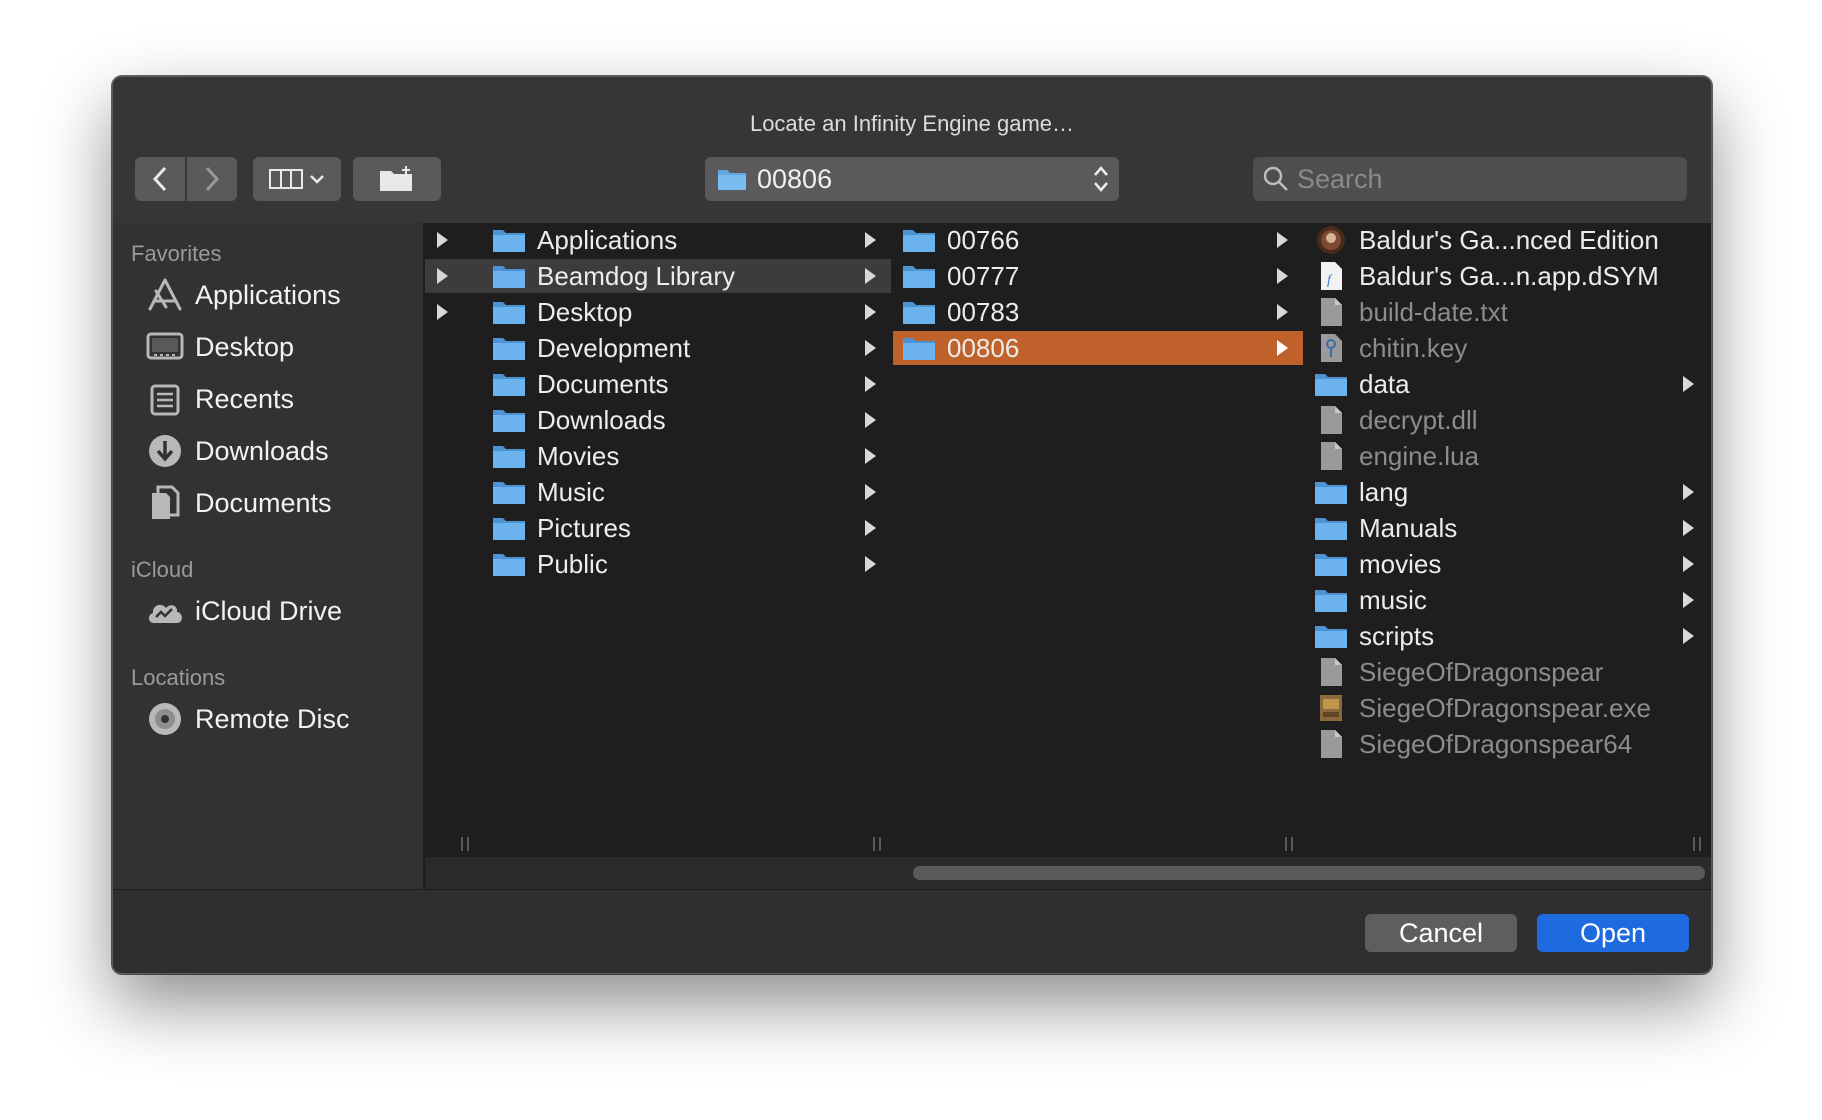 The width and height of the screenshot is (1822, 1120). I want to click on list-item: 00783, so click(1098, 312).